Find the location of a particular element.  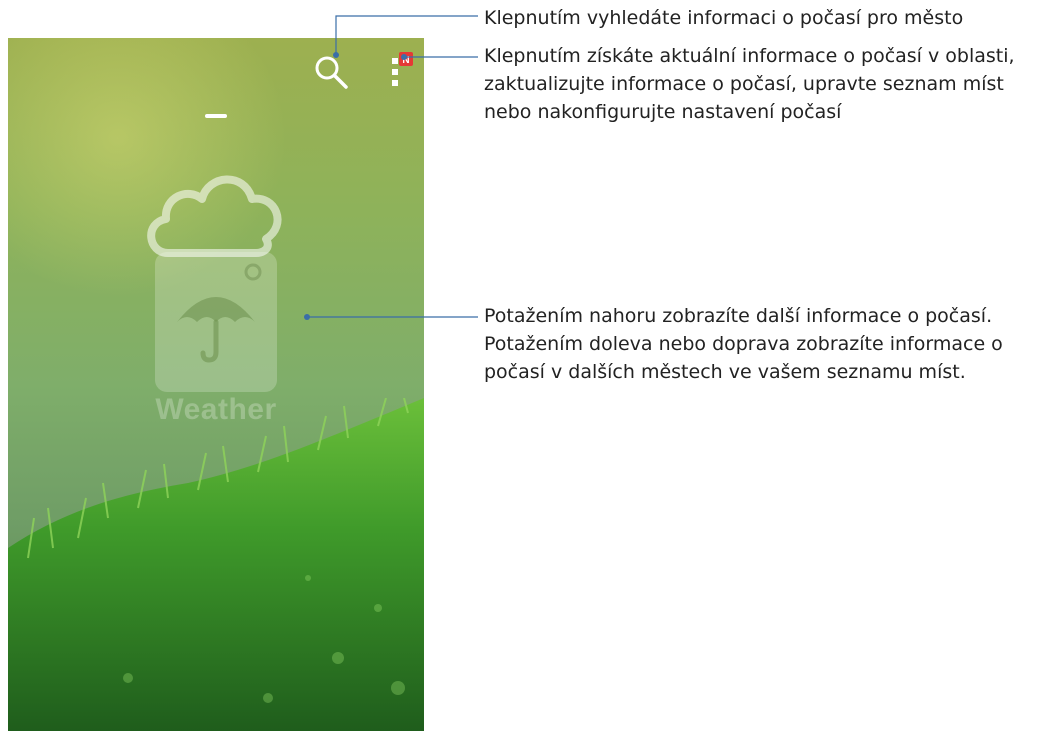

new-badge-label: N is located at coordinates (405, 60).